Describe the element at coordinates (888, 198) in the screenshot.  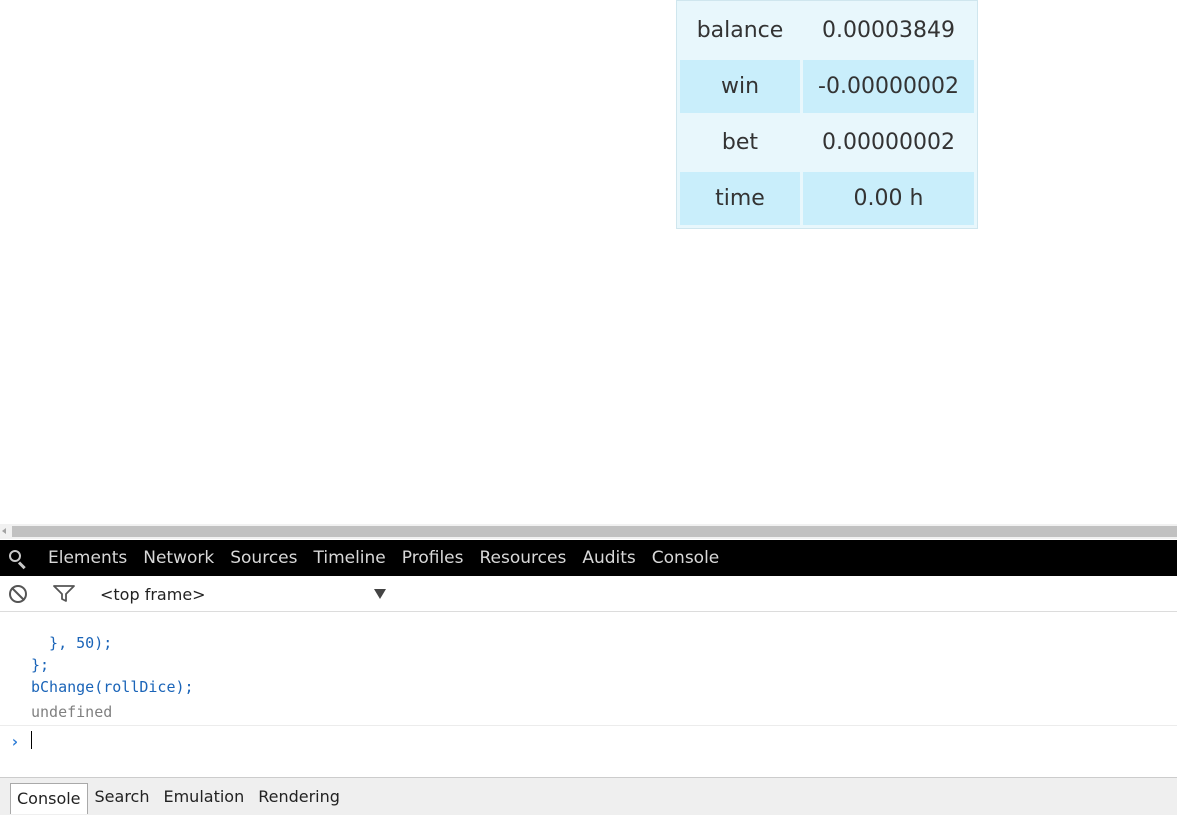
I see `stat-value: 0.00 h` at that location.